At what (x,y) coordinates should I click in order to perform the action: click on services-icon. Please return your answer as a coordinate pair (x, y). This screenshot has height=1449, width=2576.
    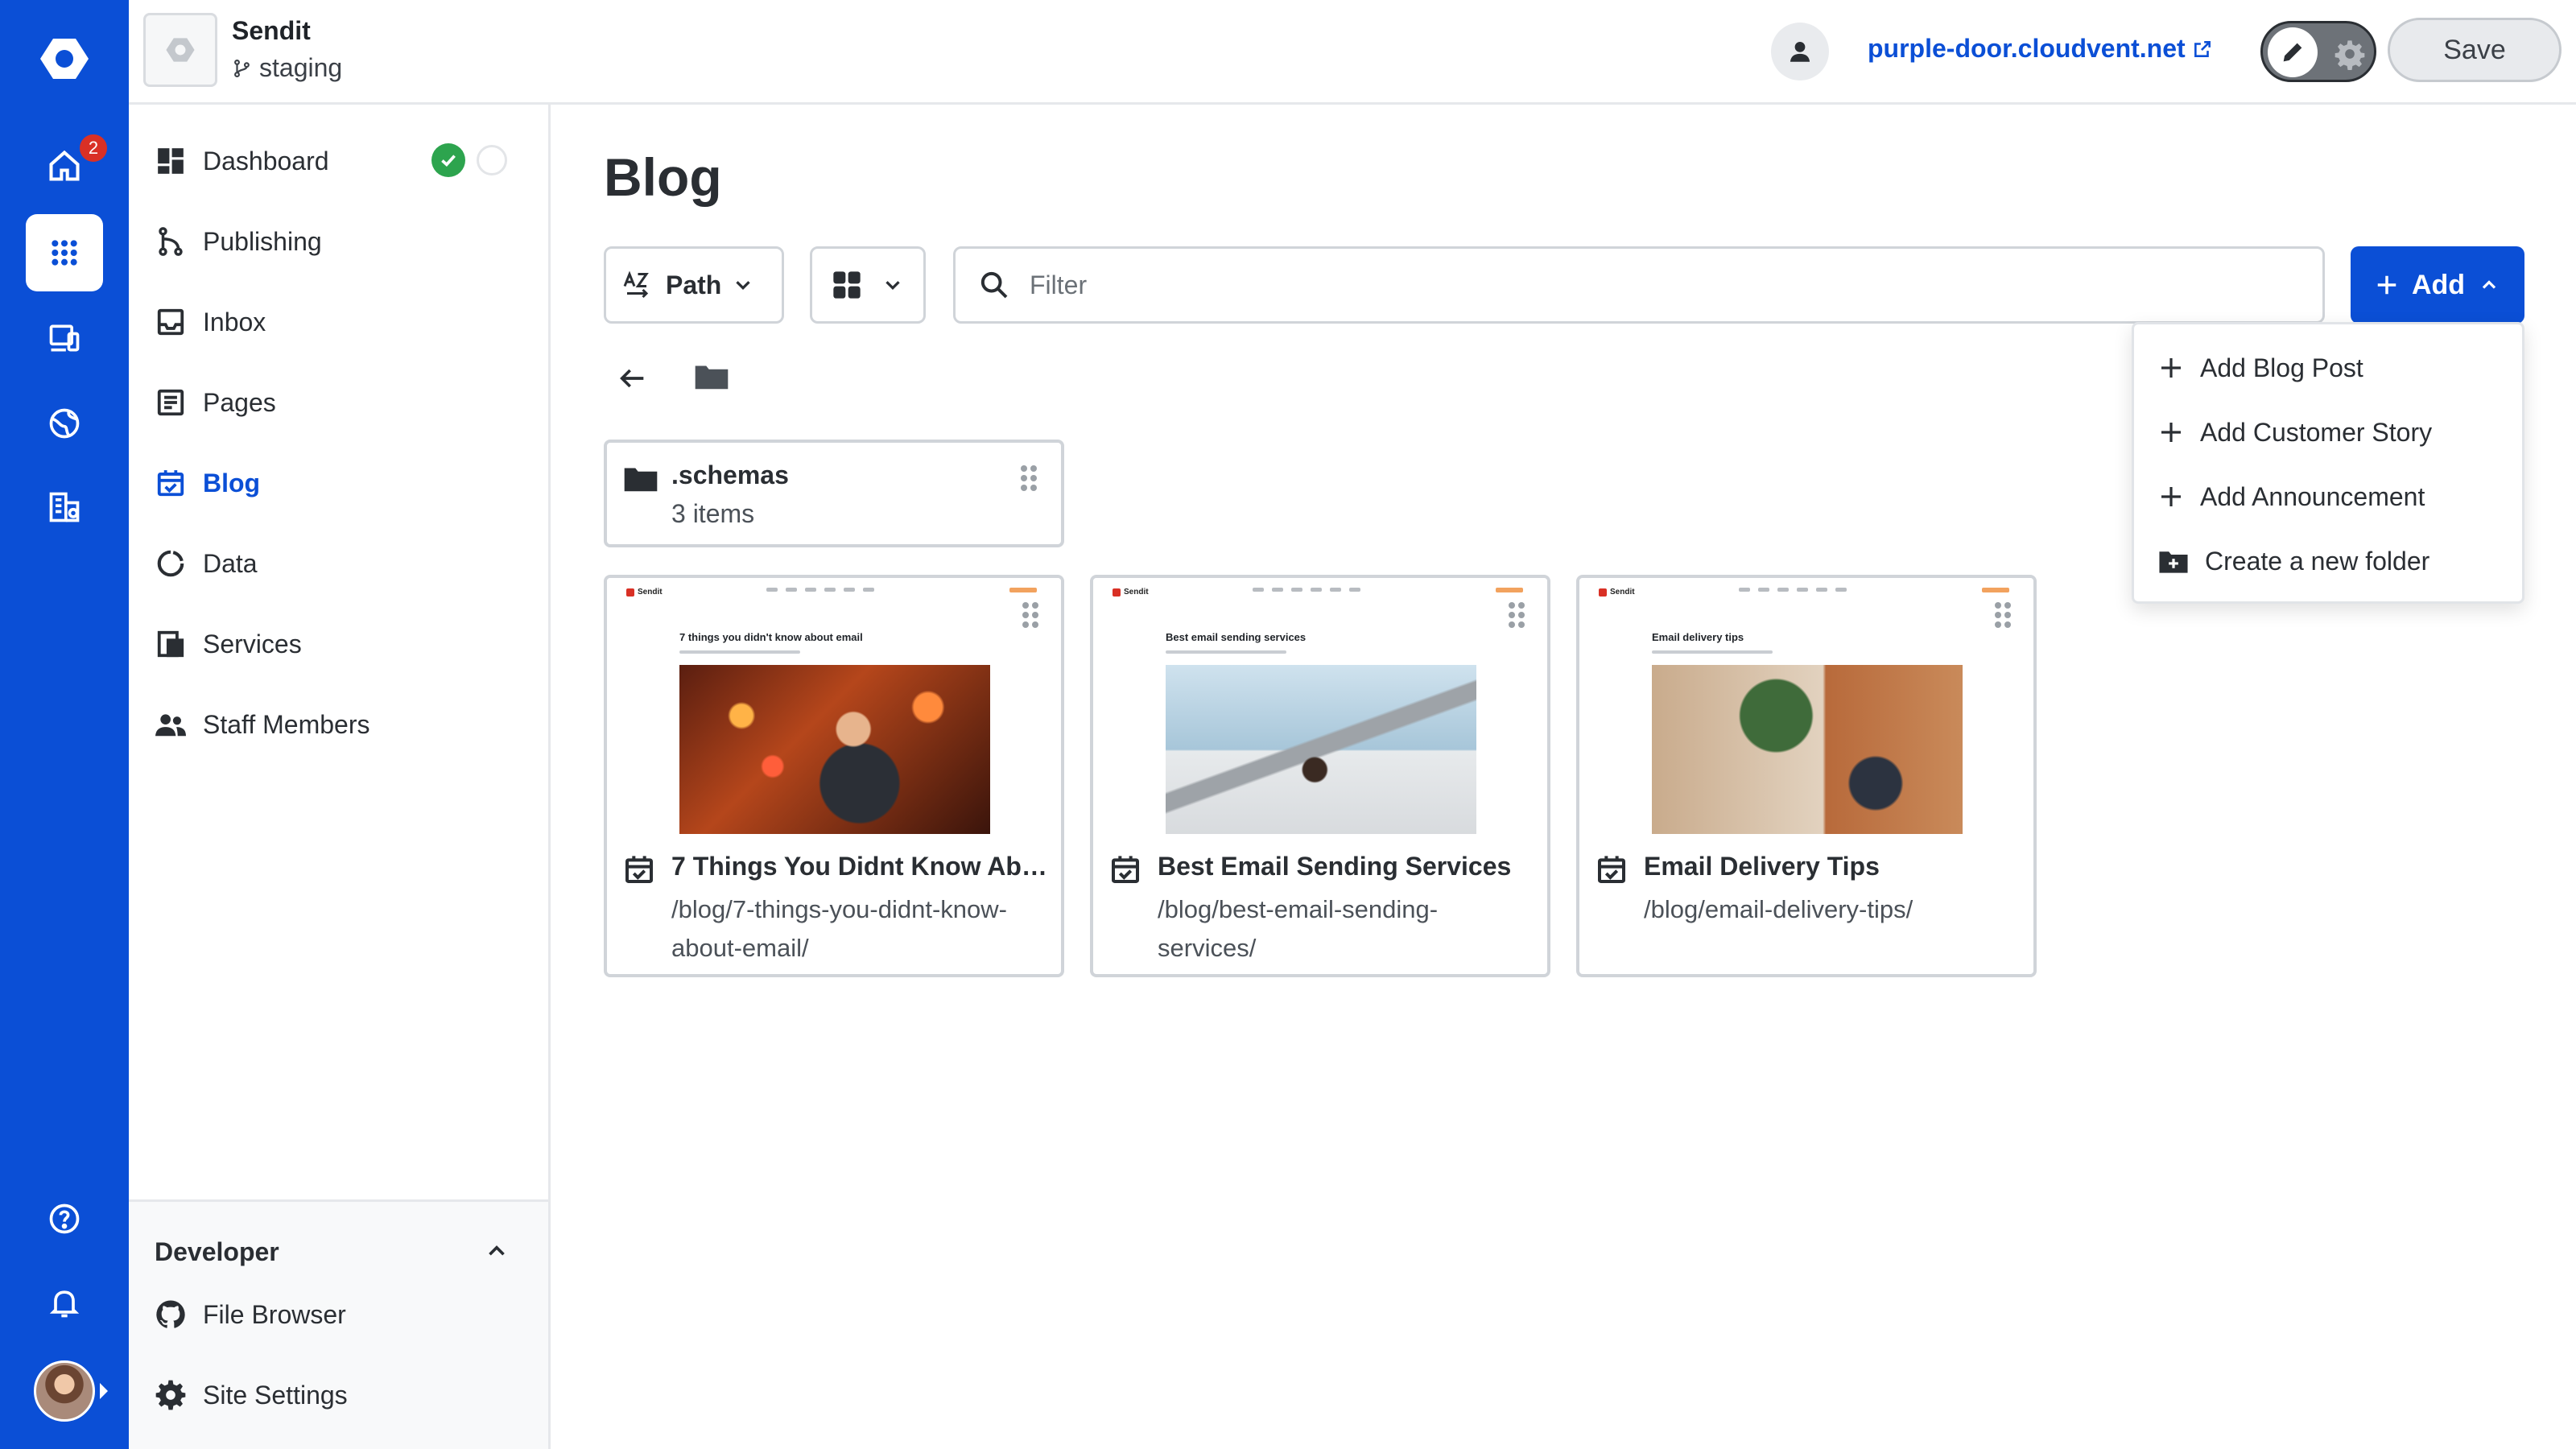
    Looking at the image, I should click on (170, 644).